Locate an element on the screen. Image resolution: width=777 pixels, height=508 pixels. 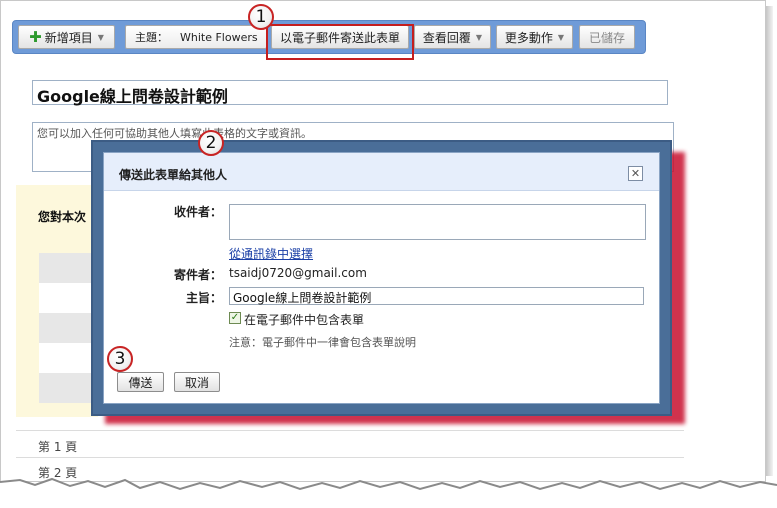
choose-from-contacts-link: 從通訊錄中選擇 is located at coordinates (271, 253).